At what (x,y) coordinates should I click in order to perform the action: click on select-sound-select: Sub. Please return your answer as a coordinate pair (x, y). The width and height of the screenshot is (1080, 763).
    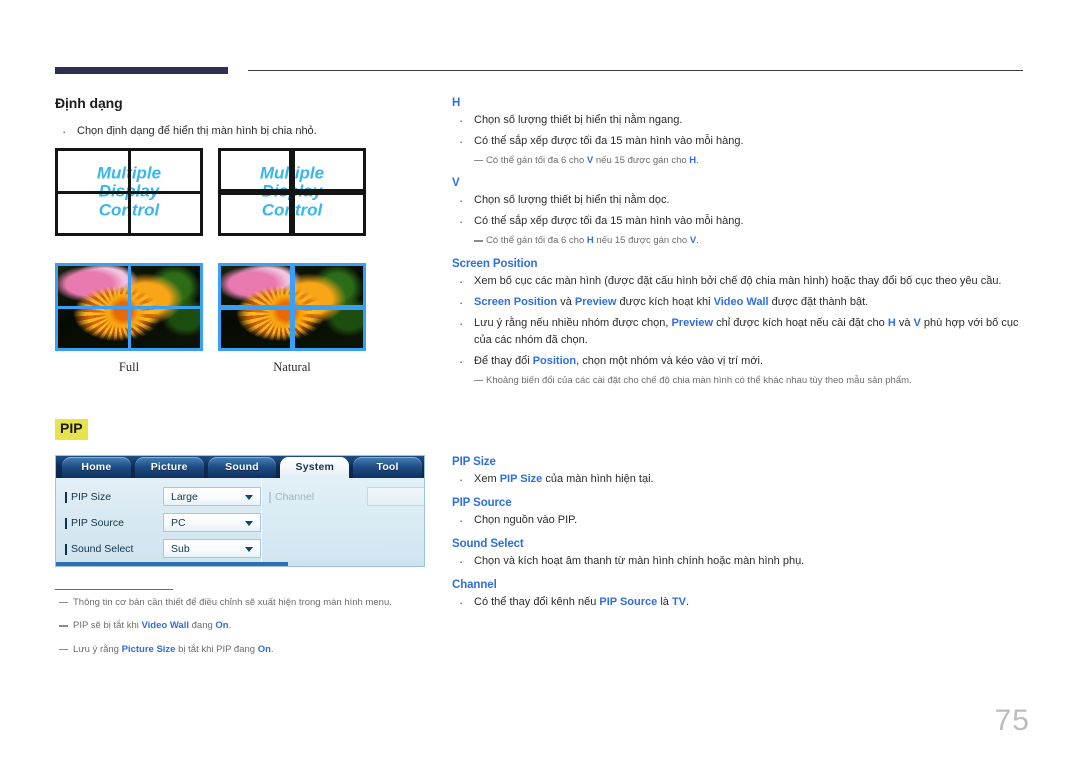
    Looking at the image, I should click on (212, 548).